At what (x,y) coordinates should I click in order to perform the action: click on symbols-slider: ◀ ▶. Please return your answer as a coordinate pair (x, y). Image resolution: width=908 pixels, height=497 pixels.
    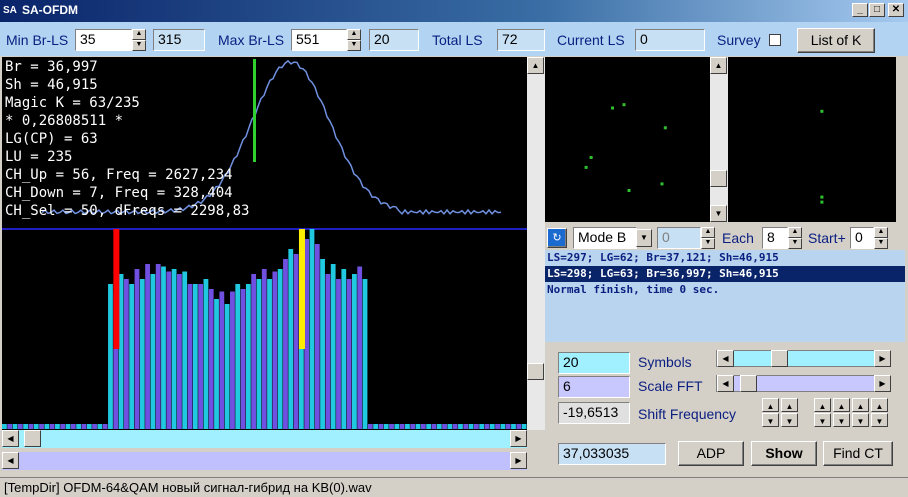
    Looking at the image, I should click on (803, 358).